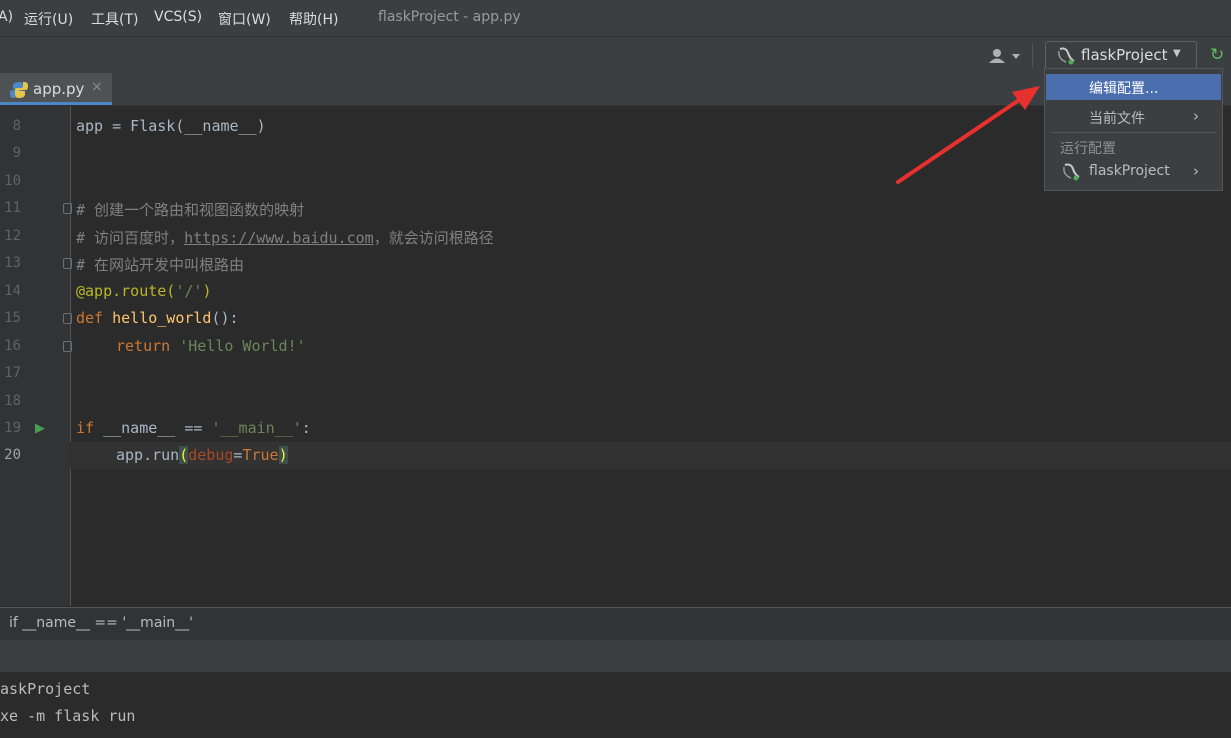 This screenshot has height=738, width=1231. What do you see at coordinates (306, 428) in the screenshot?
I see `code-token: :` at bounding box center [306, 428].